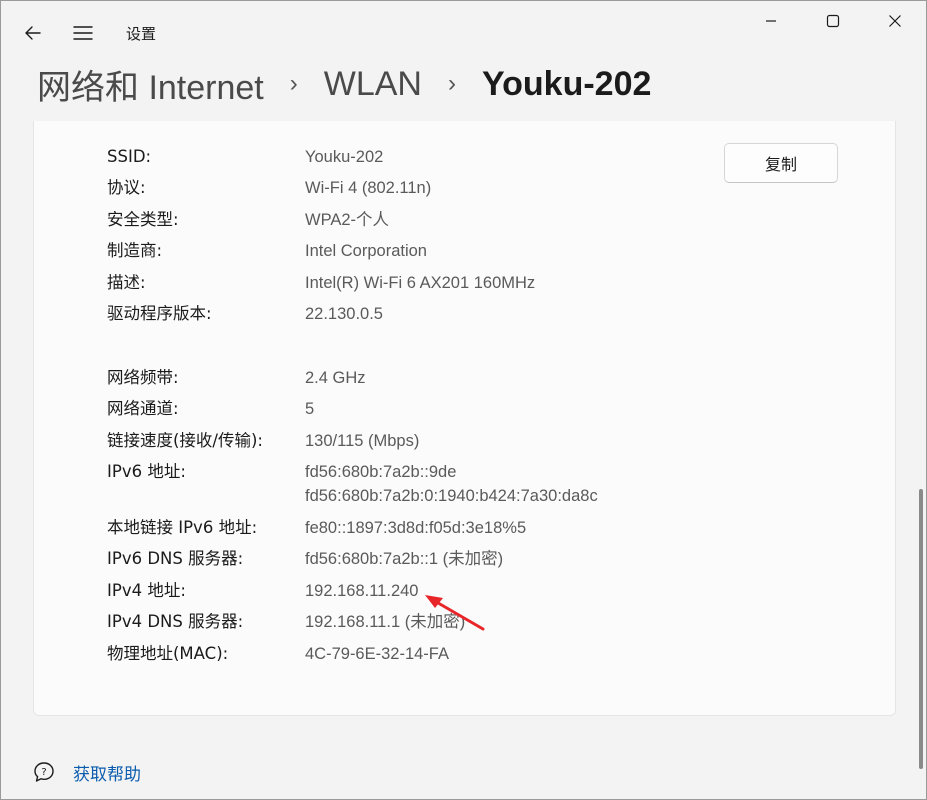 This screenshot has width=927, height=800. Describe the element at coordinates (335, 378) in the screenshot. I see `property-value: 2.4 GHz` at that location.